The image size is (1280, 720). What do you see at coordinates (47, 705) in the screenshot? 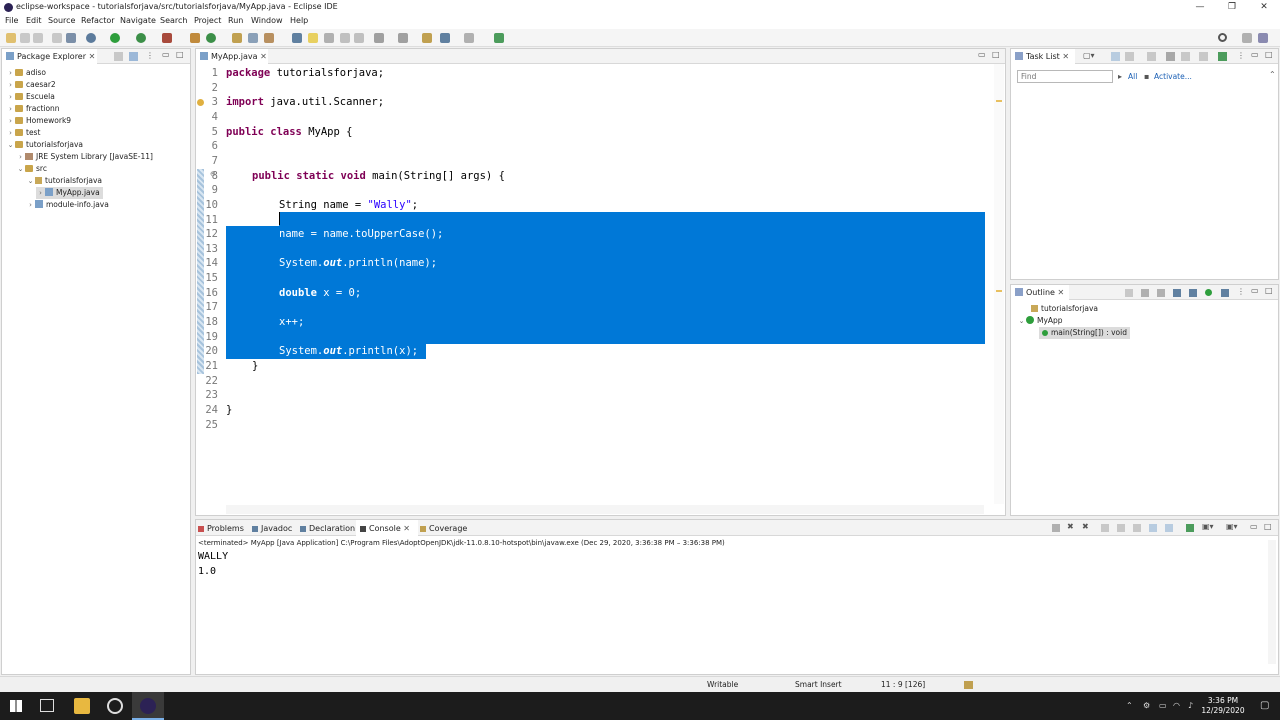
I see `task-view-icon` at bounding box center [47, 705].